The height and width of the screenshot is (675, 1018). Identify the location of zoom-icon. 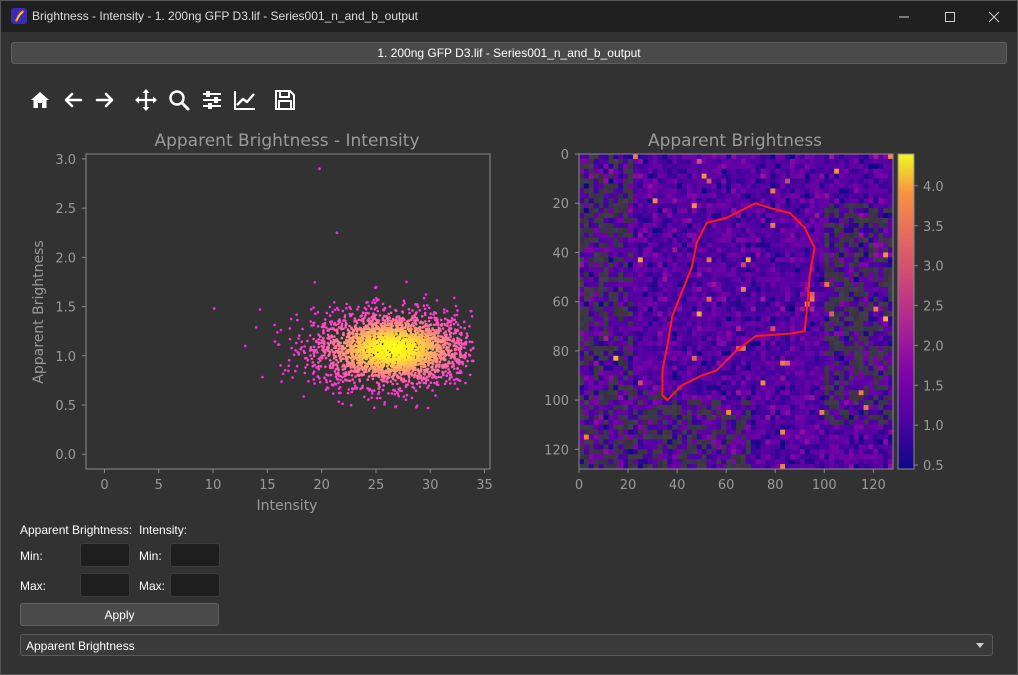
(179, 100).